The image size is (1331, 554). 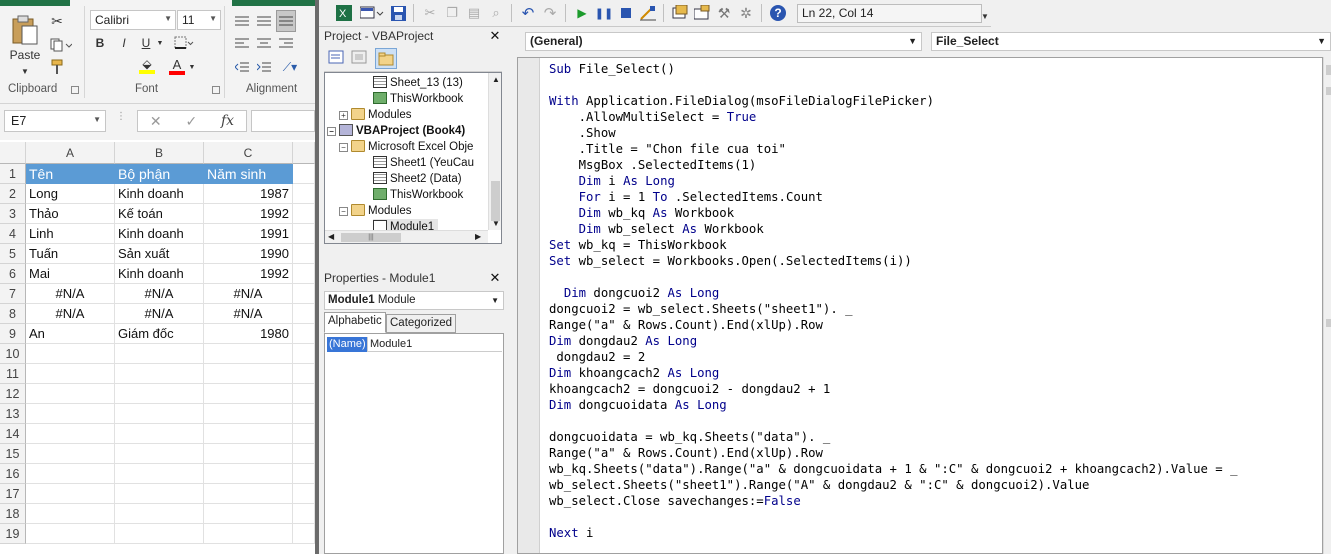 What do you see at coordinates (423, 163) in the screenshot?
I see `tree-node: Sheet1 (YeuCau` at bounding box center [423, 163].